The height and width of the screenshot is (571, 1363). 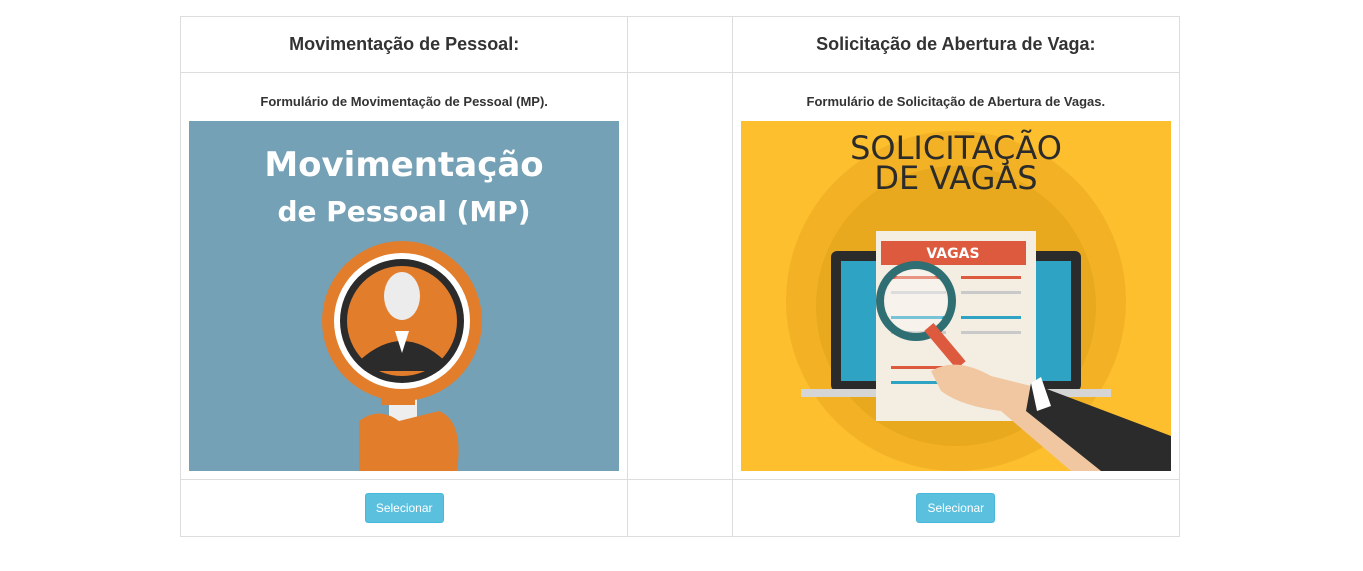 I want to click on card-mp-header-cell: Movimentação de Pessoal:, so click(x=404, y=44).